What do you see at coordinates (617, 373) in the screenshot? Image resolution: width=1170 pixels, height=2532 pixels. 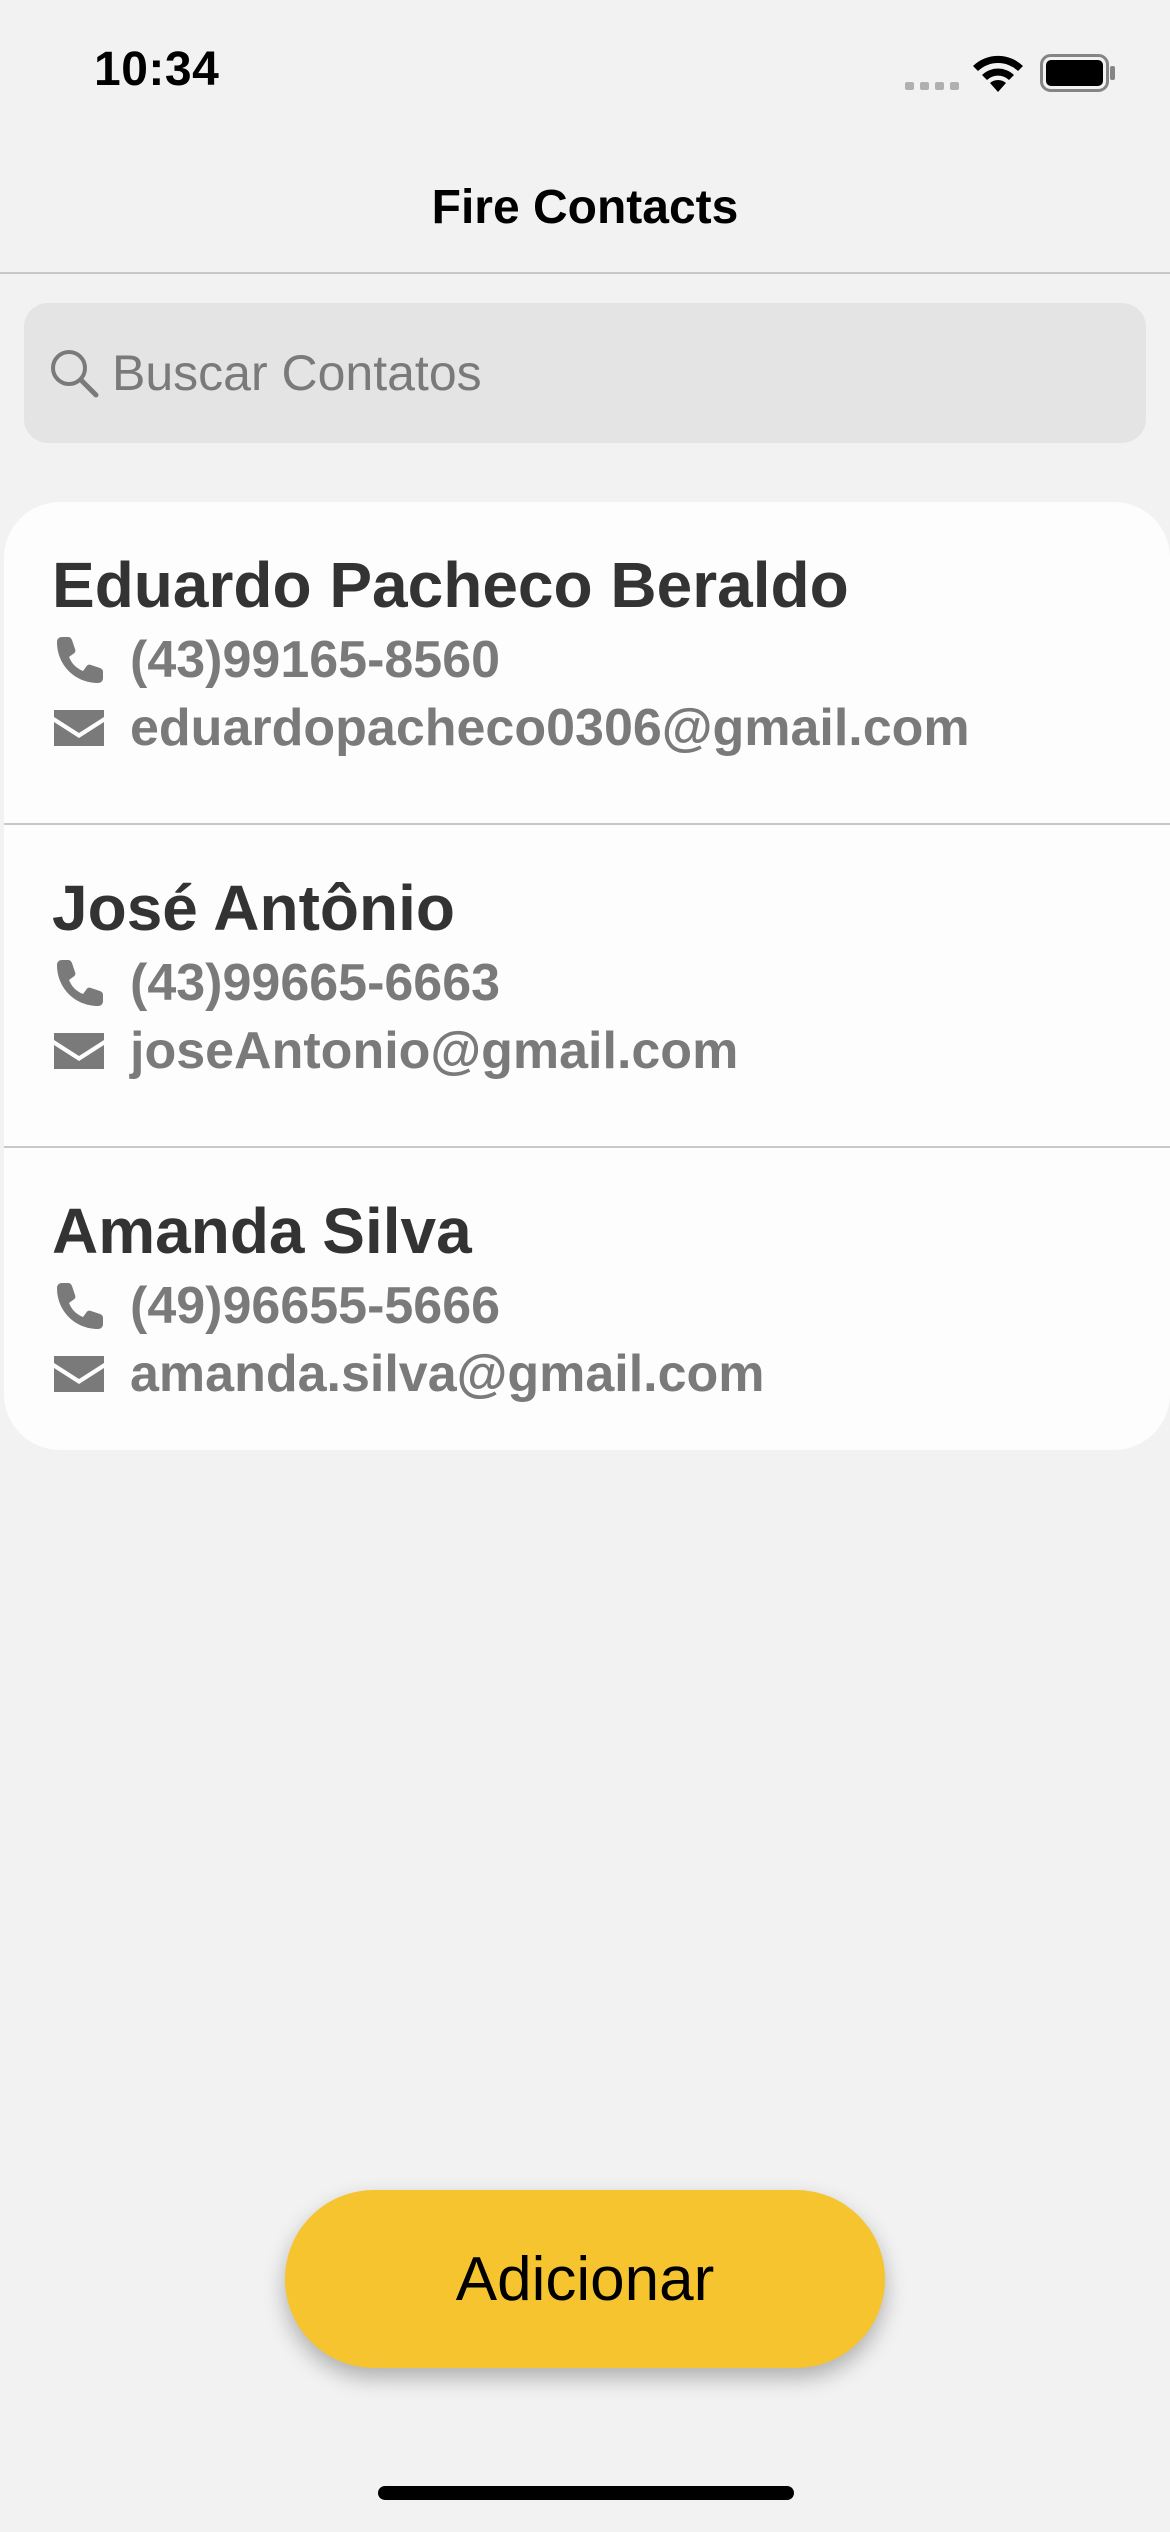 I see `search-input` at bounding box center [617, 373].